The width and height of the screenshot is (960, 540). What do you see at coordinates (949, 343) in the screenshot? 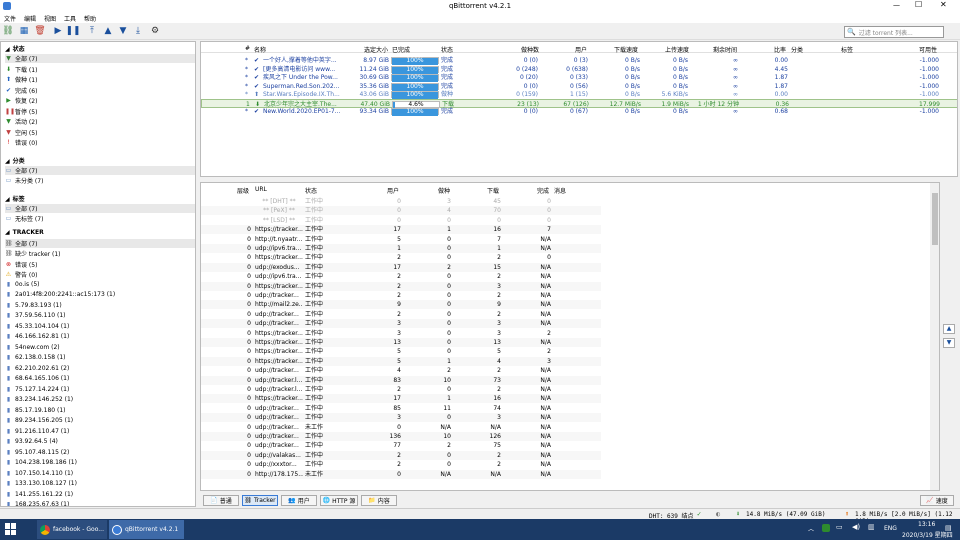
I see `tracker-move-down-button: ▼` at bounding box center [949, 343].